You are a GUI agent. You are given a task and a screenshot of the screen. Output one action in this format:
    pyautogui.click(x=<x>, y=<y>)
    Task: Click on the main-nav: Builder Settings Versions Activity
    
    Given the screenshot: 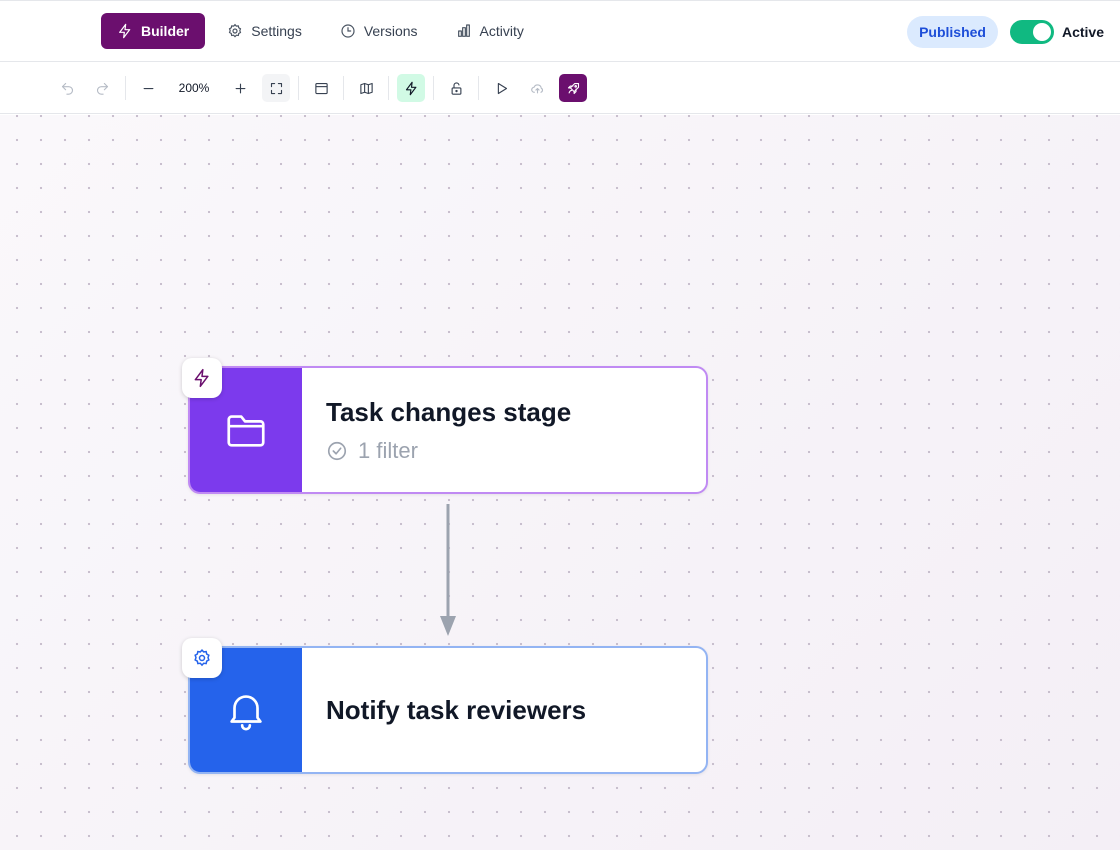 What is the action you would take?
    pyautogui.click(x=320, y=31)
    